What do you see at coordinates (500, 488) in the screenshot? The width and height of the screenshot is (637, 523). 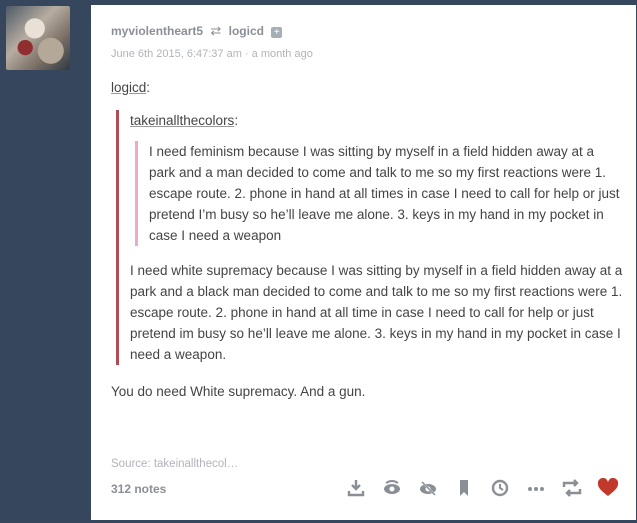 I see `history-icon` at bounding box center [500, 488].